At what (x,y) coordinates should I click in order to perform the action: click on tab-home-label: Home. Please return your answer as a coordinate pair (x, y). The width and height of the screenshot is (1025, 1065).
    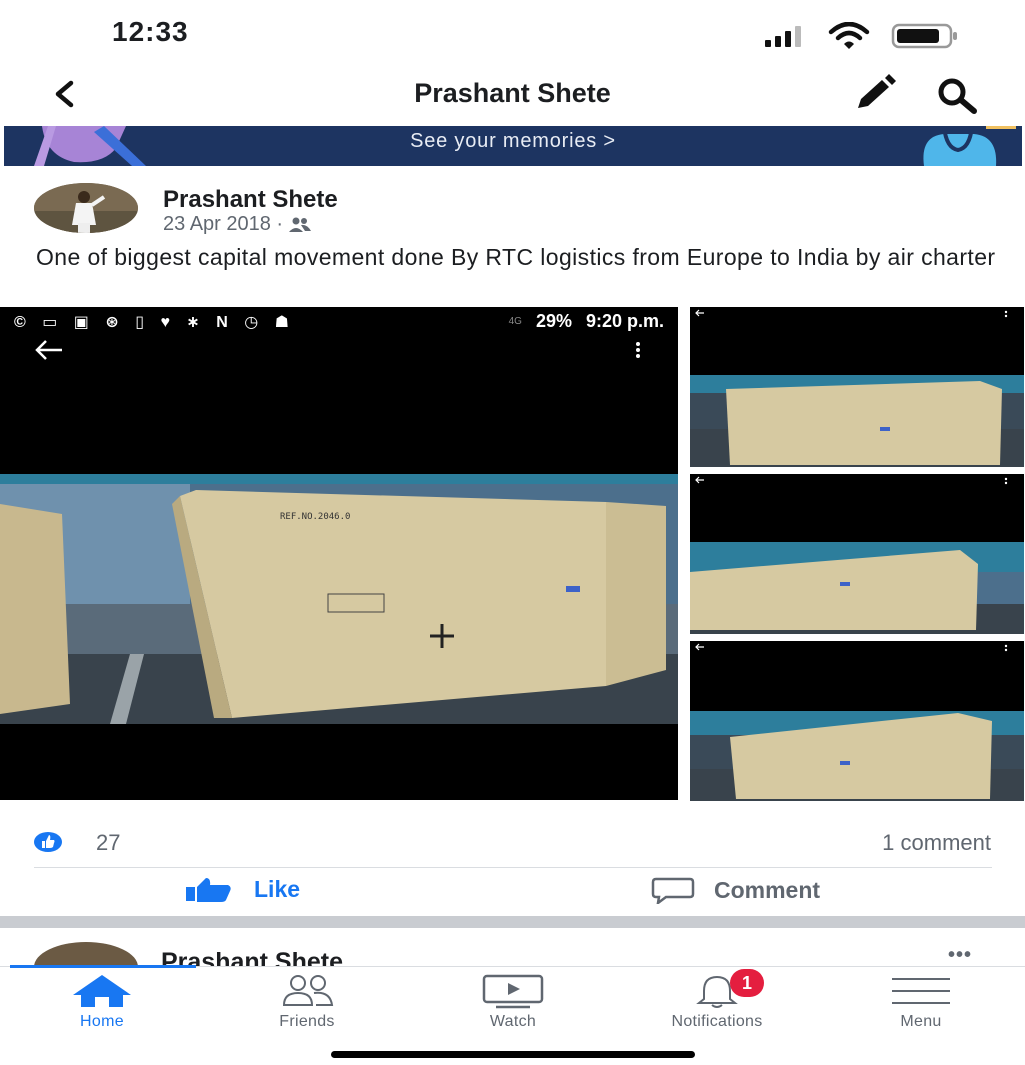
    Looking at the image, I should click on (102, 1021).